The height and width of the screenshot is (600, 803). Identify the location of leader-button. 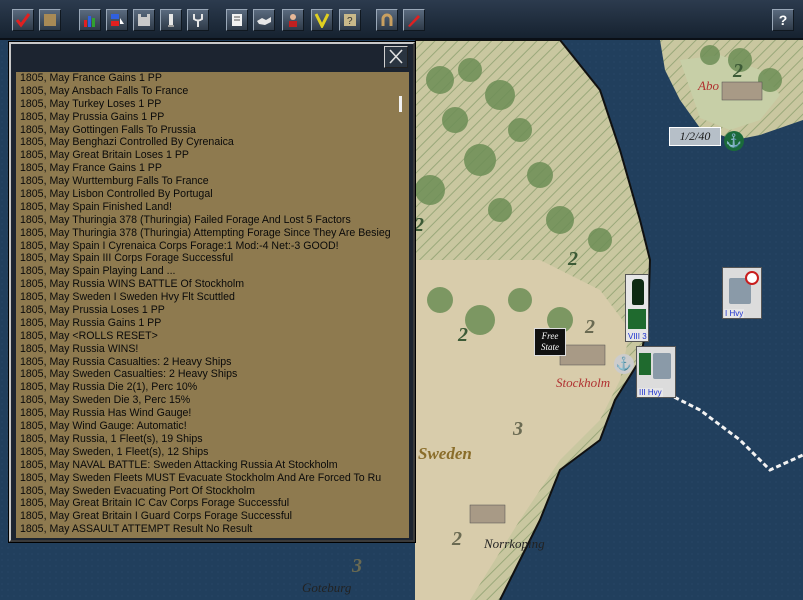
(293, 20).